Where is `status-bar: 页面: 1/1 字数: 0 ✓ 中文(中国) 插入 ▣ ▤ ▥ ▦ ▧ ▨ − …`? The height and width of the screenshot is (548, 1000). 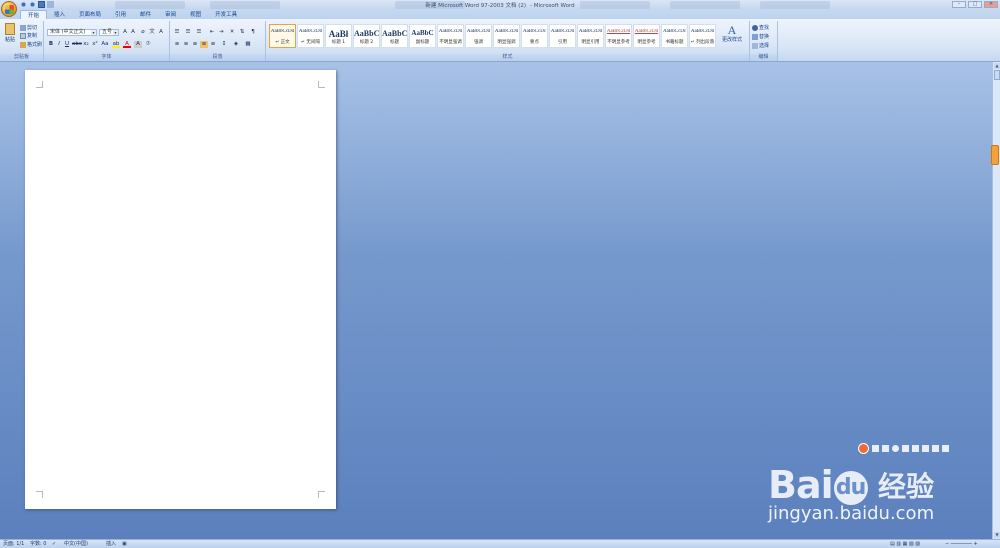
status-bar: 页面: 1/1 字数: 0 ✓ 中文(中国) 插入 ▣ ▤ ▥ ▦ ▧ ▨ − … is located at coordinates (500, 543).